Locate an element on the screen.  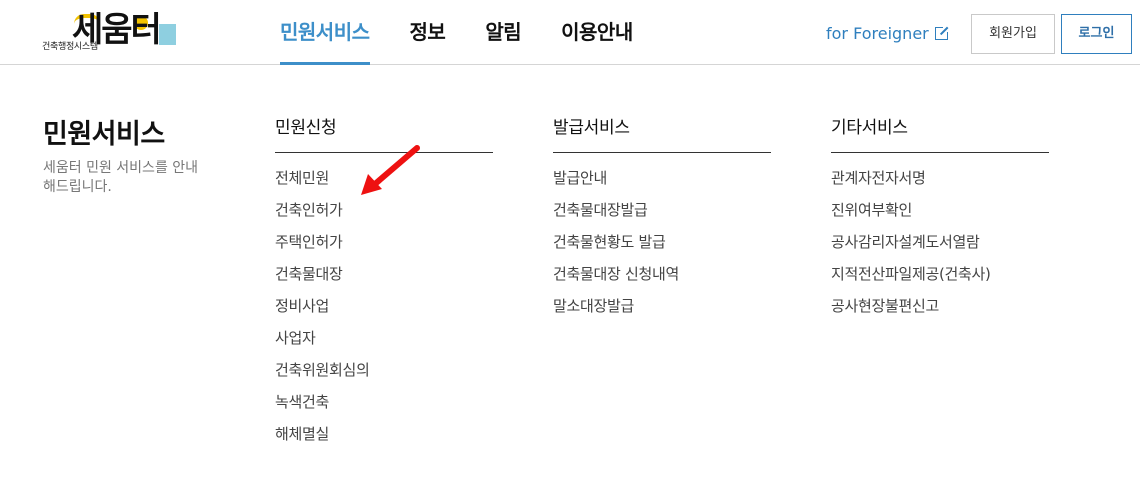
menu-item: 지적전산파일제공(건축사) is located at coordinates (940, 279).